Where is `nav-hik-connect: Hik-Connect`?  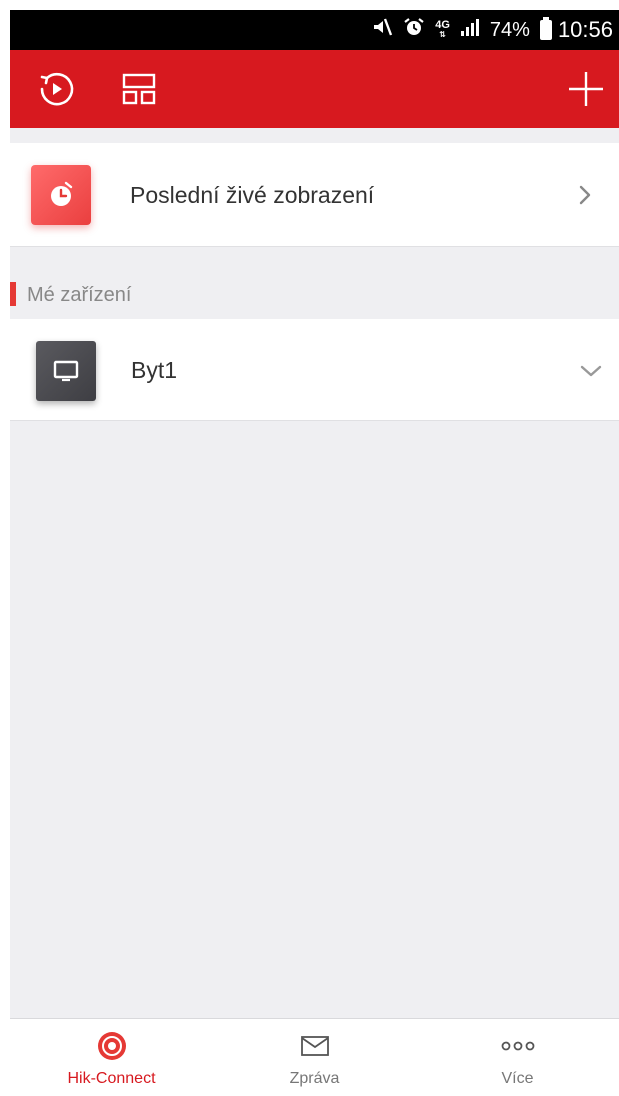 nav-hik-connect: Hik-Connect is located at coordinates (111, 1057).